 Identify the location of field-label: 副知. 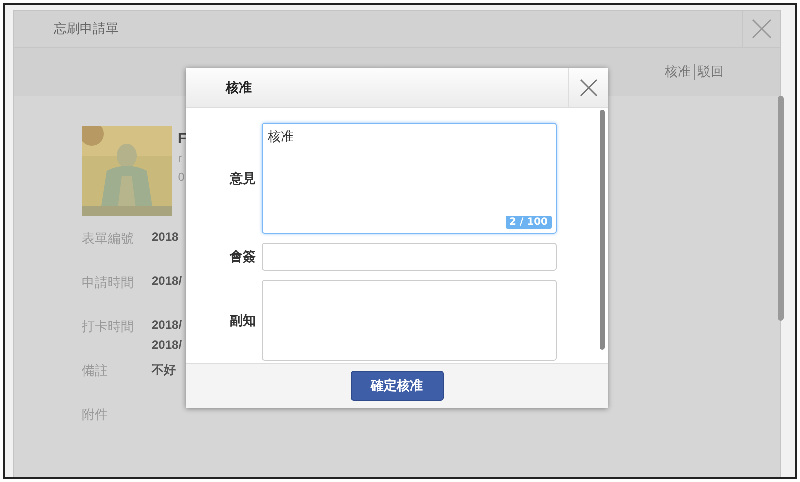
(242, 321).